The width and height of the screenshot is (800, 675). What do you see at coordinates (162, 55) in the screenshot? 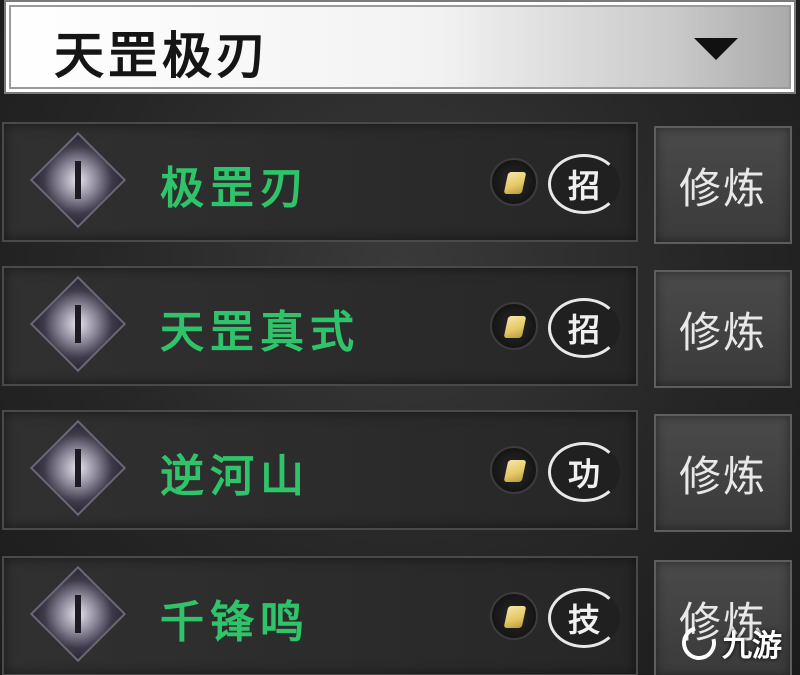
I see `category-title: 天罡极刃` at bounding box center [162, 55].